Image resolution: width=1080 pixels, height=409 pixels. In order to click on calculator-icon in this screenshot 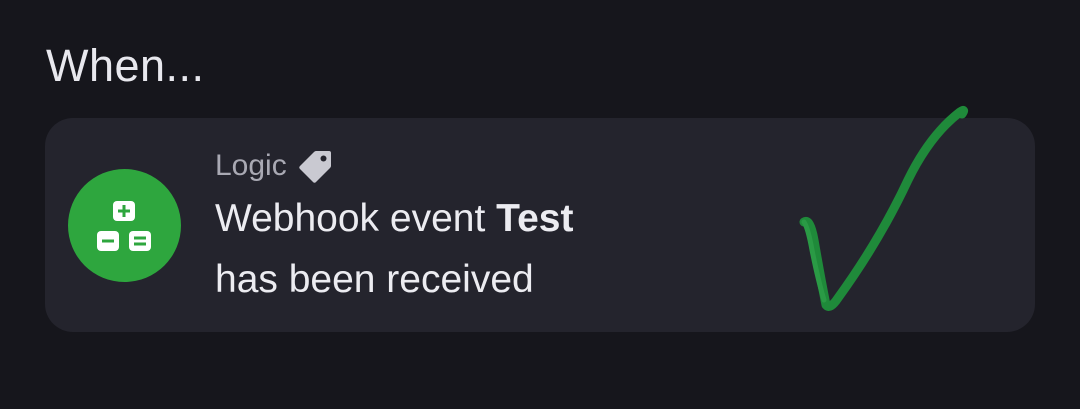, I will do `click(124, 225)`.